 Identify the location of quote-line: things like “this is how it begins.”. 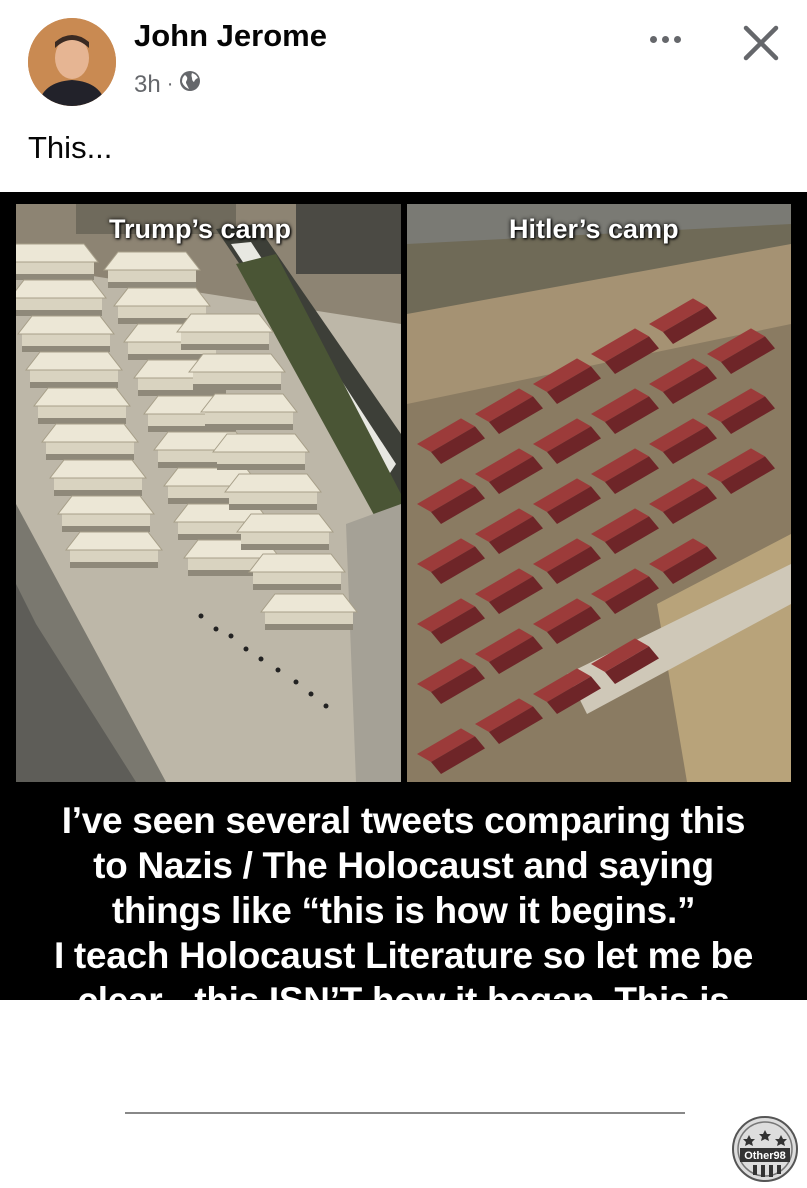
(403, 910).